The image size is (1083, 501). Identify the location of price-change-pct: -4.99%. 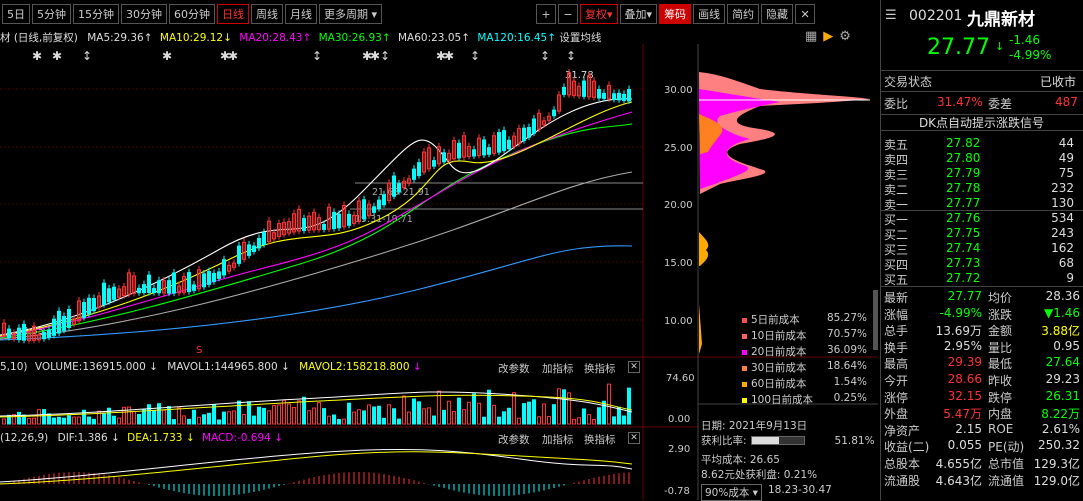
(1030, 55).